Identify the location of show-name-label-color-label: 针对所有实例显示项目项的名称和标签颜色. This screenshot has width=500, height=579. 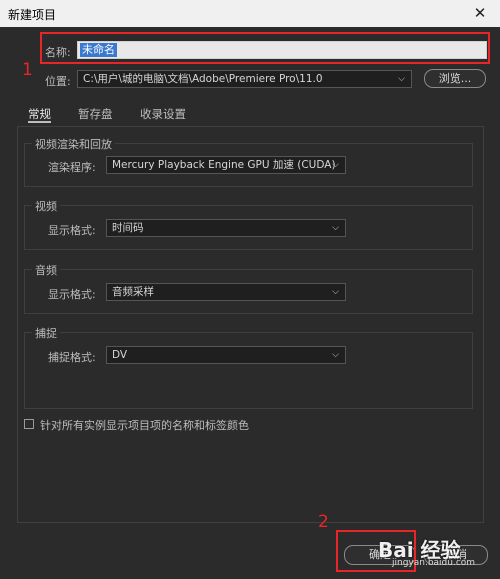
(144, 425).